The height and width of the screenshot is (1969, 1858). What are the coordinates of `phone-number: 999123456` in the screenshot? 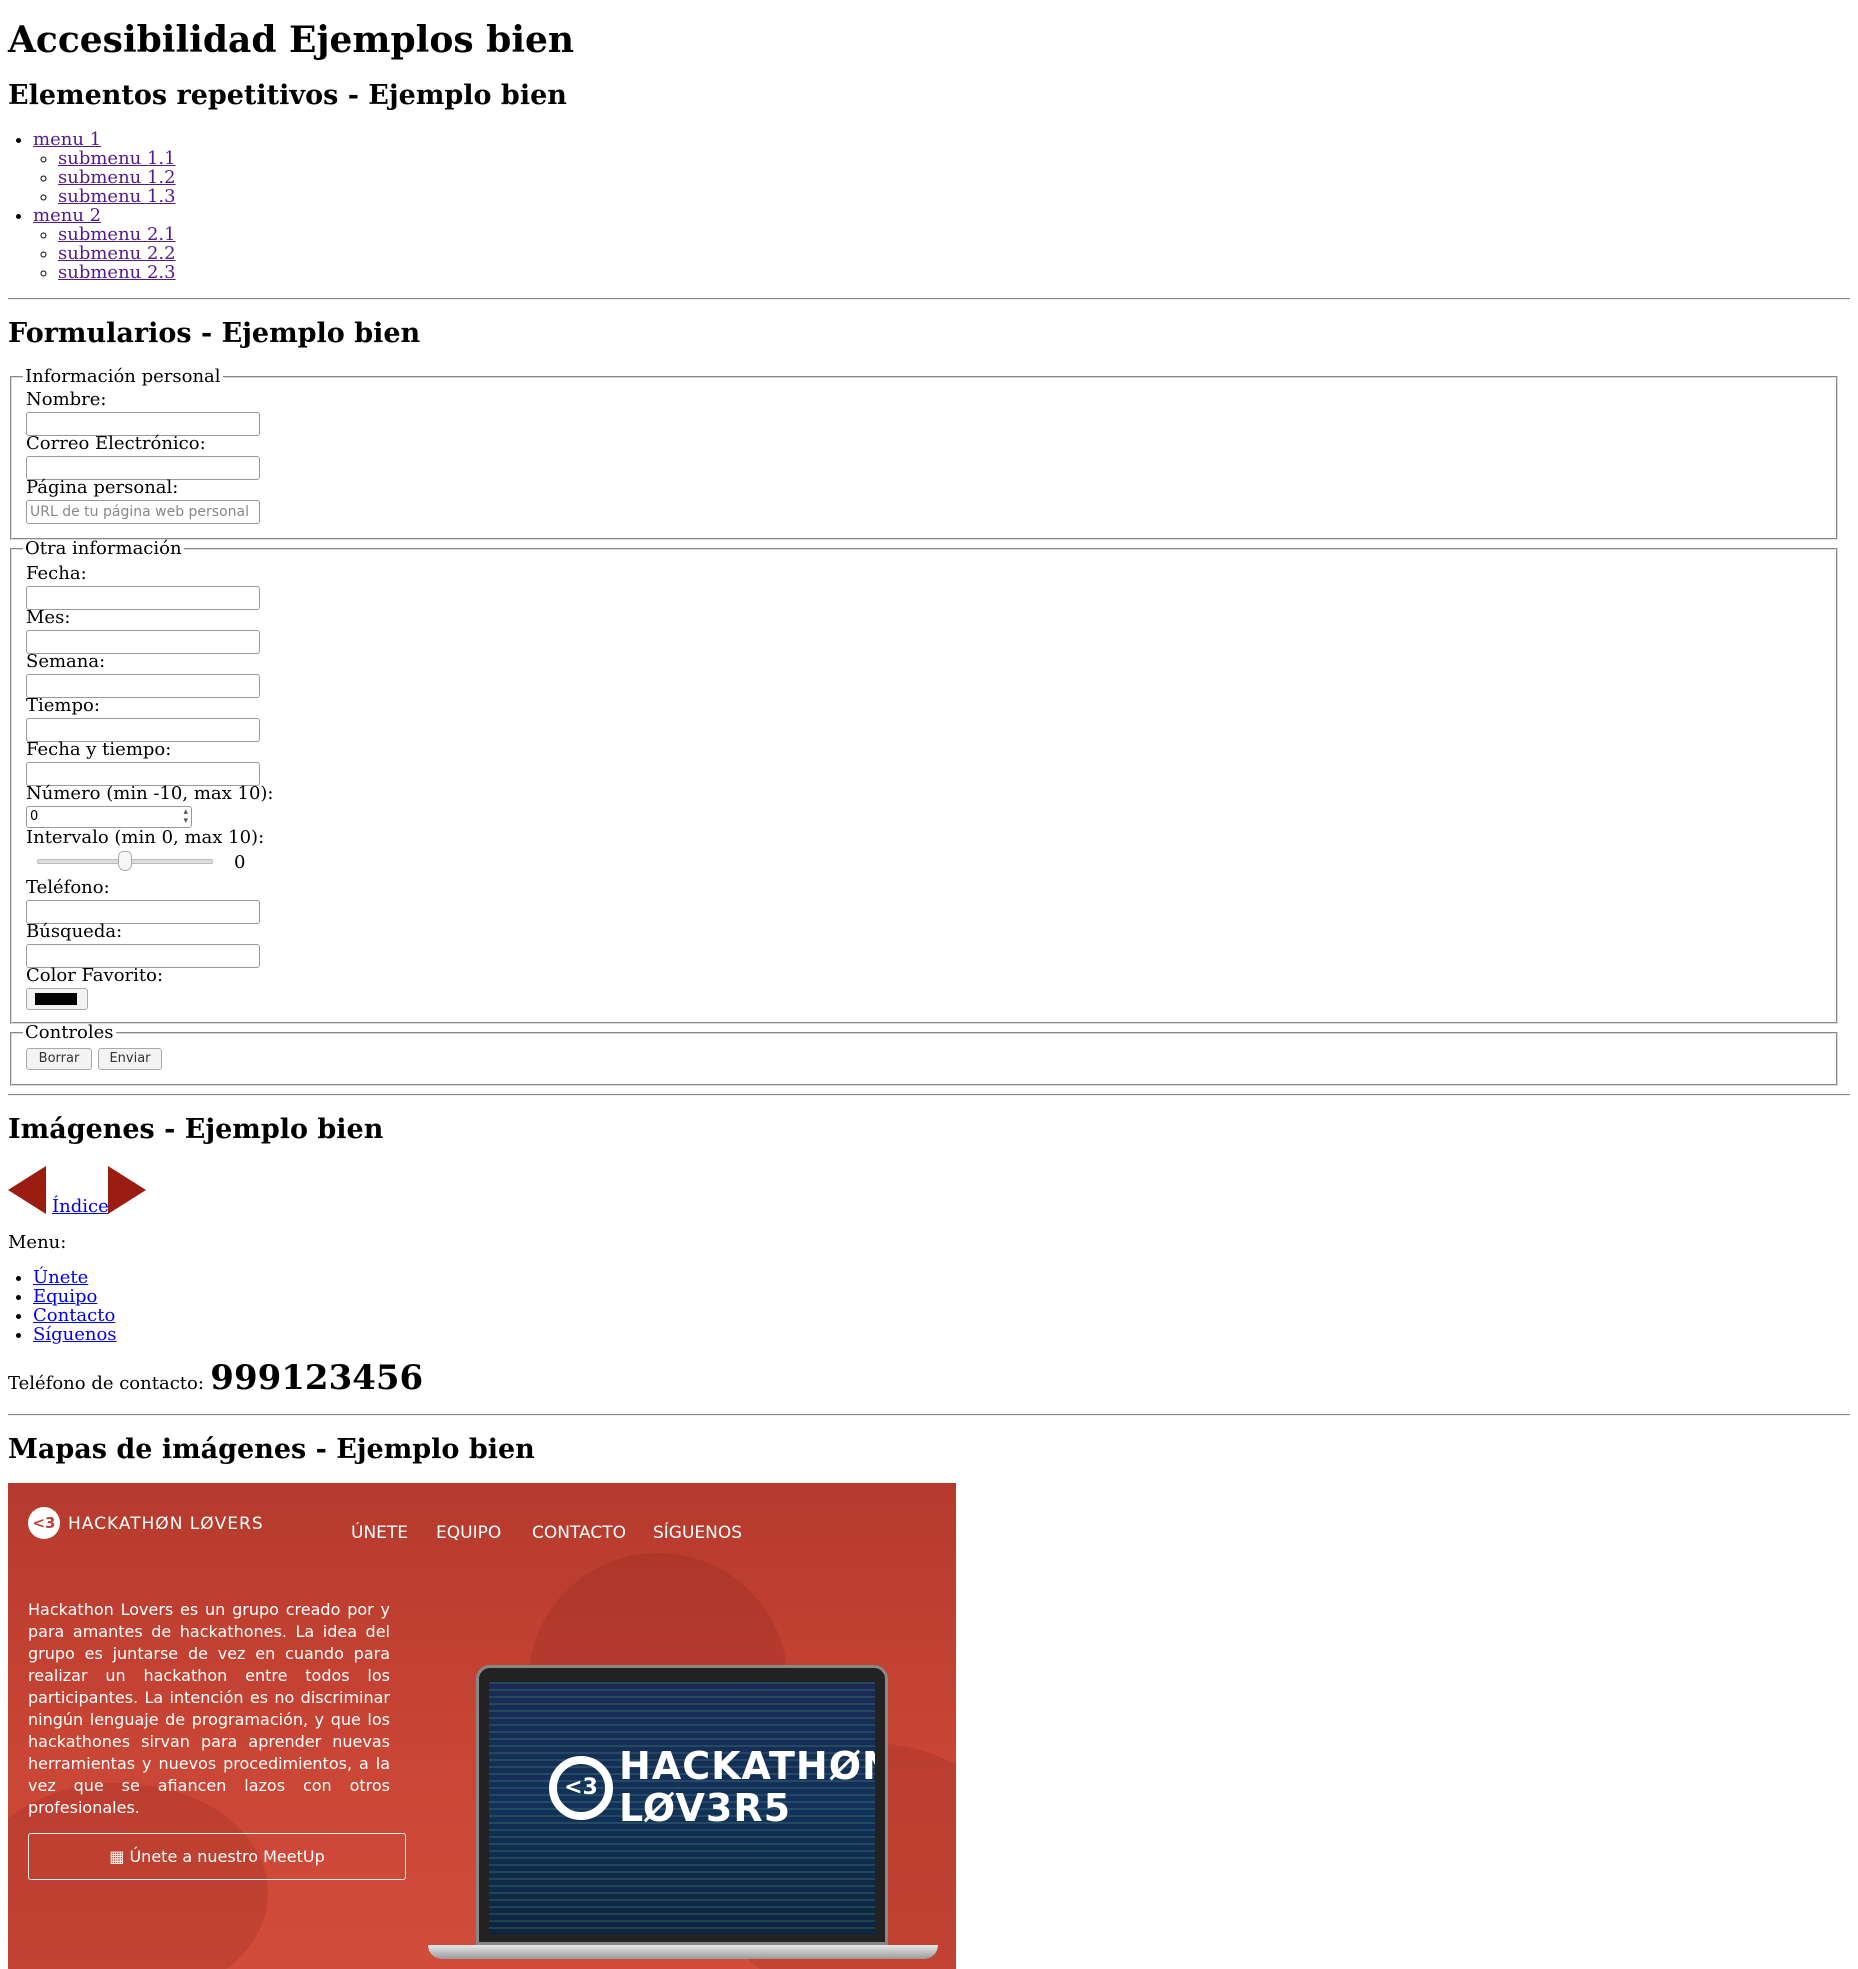 It's located at (317, 1378).